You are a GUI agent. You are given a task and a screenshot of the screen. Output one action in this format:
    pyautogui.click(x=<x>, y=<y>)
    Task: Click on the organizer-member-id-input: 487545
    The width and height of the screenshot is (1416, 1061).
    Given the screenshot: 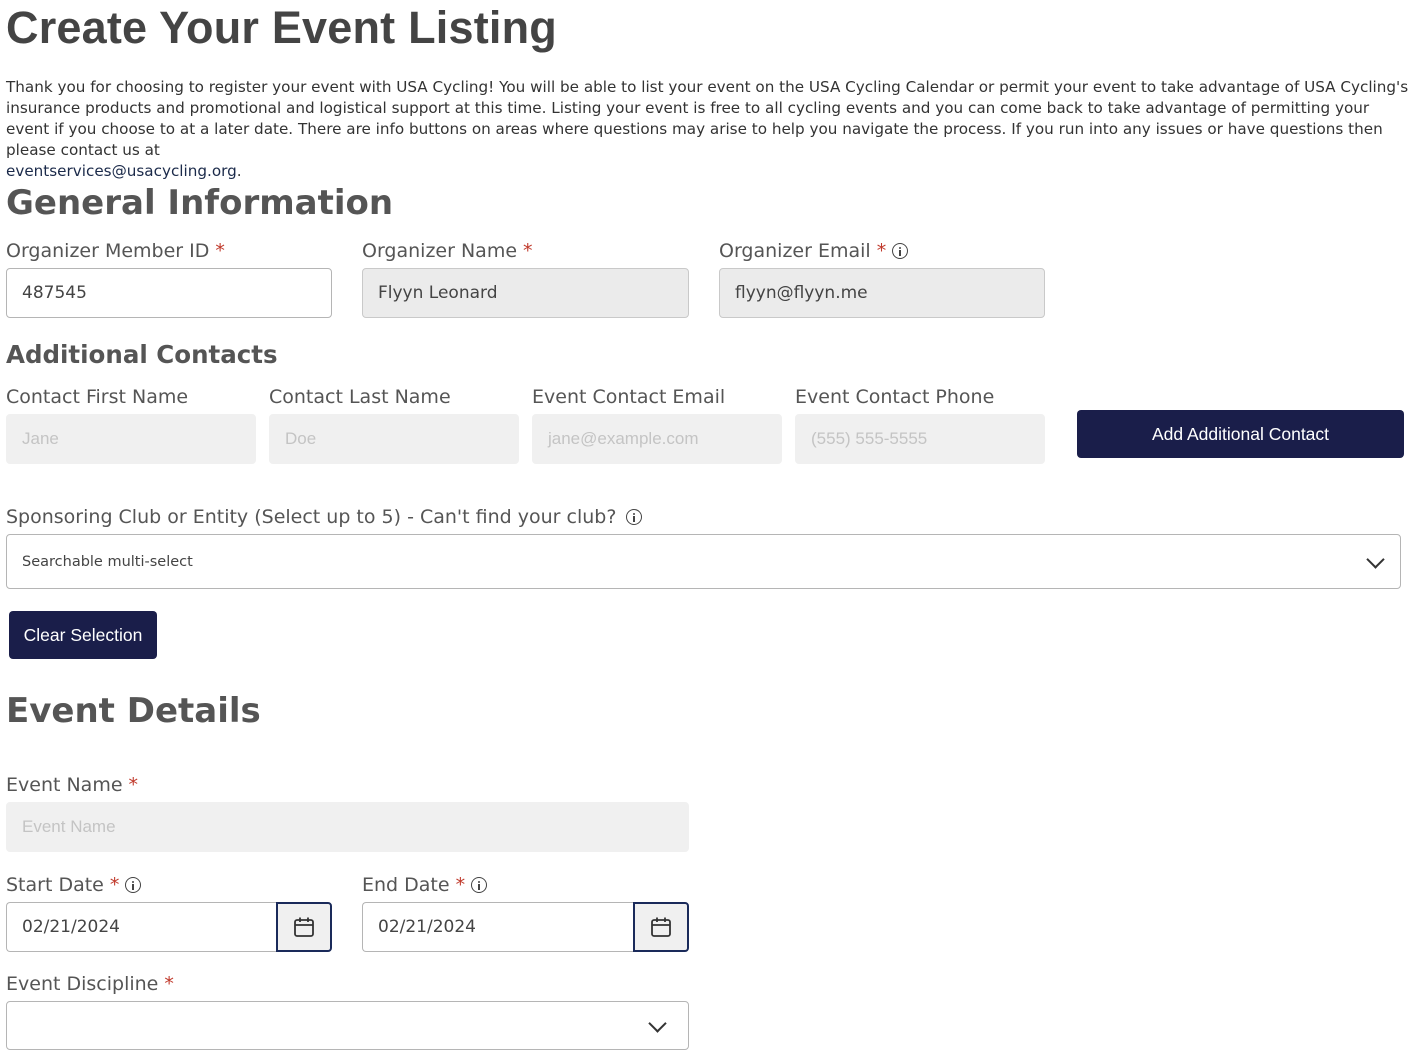 What is the action you would take?
    pyautogui.click(x=169, y=293)
    